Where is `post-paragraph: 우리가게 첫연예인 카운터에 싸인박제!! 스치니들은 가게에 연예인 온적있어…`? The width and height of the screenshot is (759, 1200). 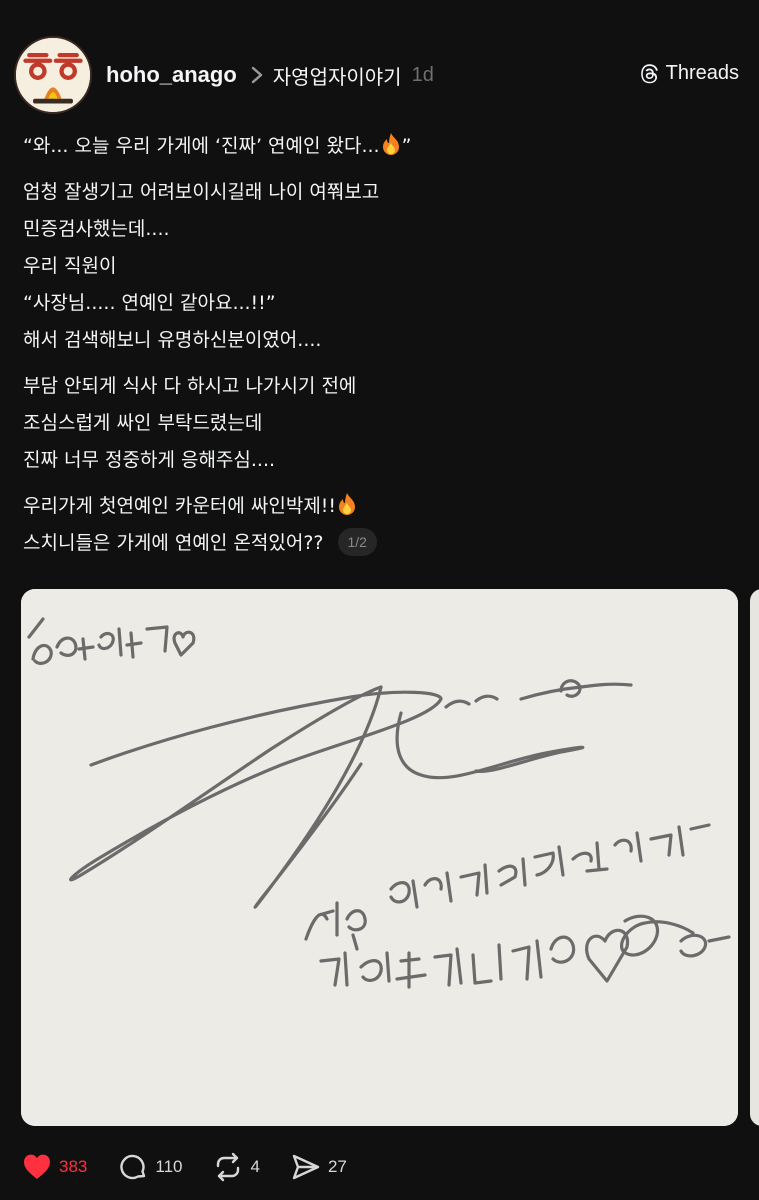 post-paragraph: 우리가게 첫연예인 카운터에 싸인박제!! 스치니들은 가게에 연예인 온적있어… is located at coordinates (383, 525).